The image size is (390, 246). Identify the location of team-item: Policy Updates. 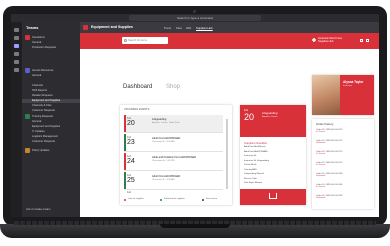
(40, 150).